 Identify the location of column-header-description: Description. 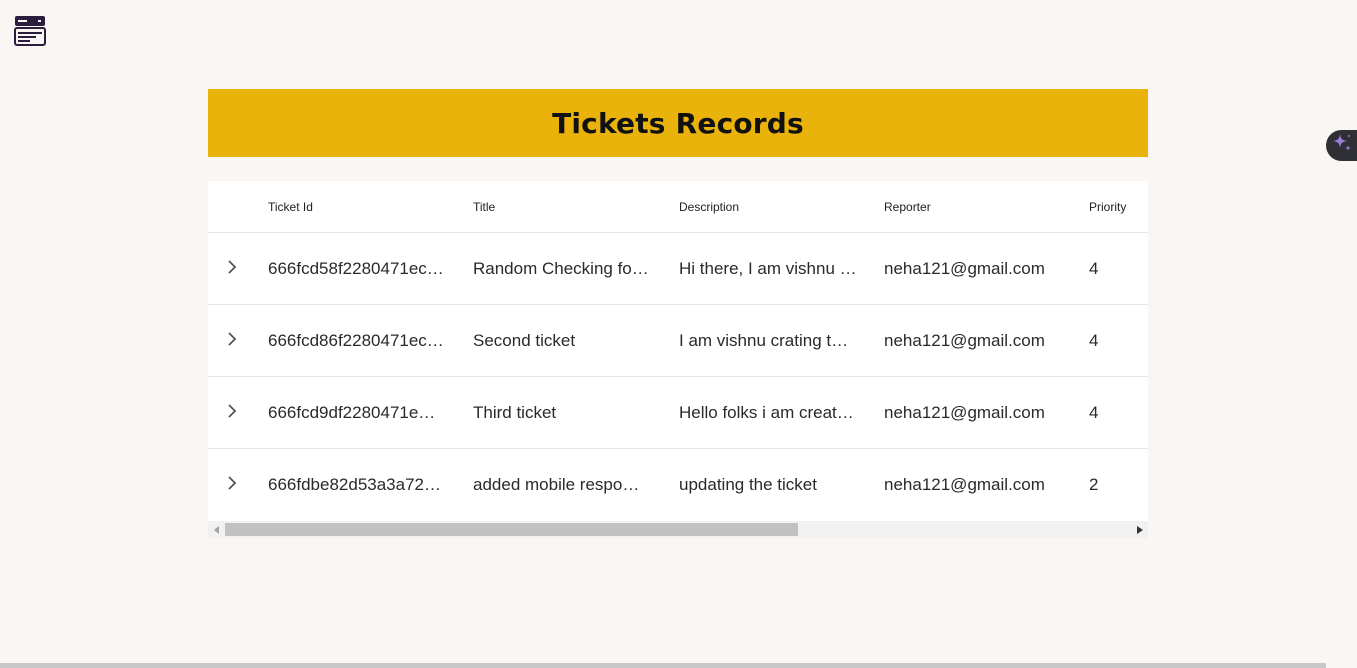
(709, 207).